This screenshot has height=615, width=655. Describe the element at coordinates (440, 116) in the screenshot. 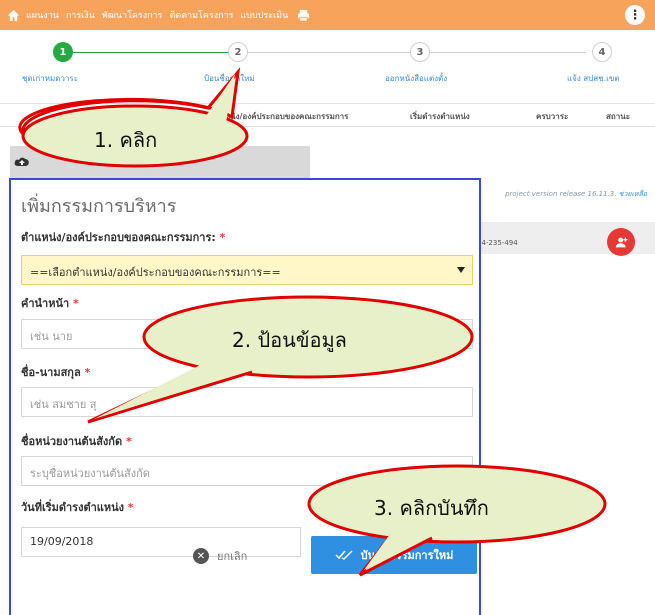

I see `column-header-start-date: เริ่มดำรงตำแหน่ง` at that location.